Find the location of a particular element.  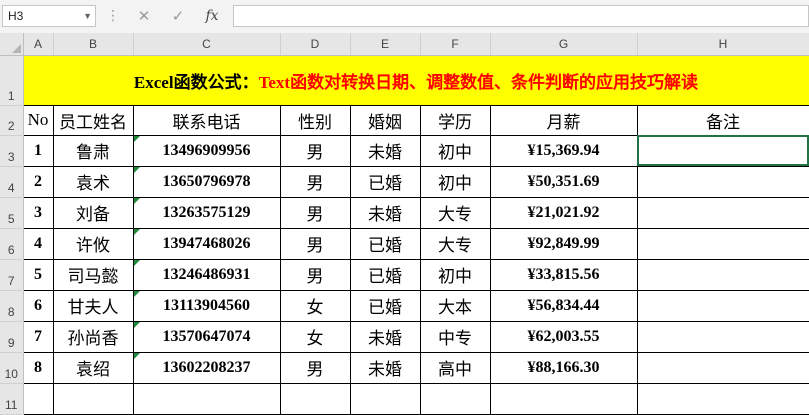

name-box: H3 ▼ is located at coordinates (49, 16).